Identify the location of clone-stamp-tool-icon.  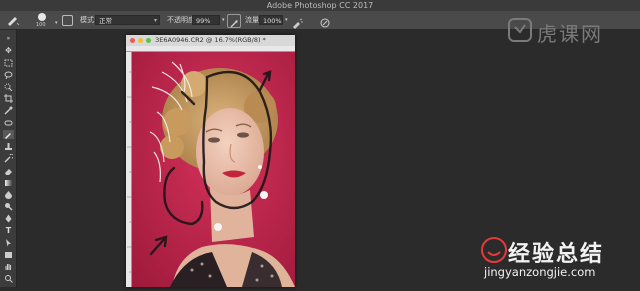
(8, 146).